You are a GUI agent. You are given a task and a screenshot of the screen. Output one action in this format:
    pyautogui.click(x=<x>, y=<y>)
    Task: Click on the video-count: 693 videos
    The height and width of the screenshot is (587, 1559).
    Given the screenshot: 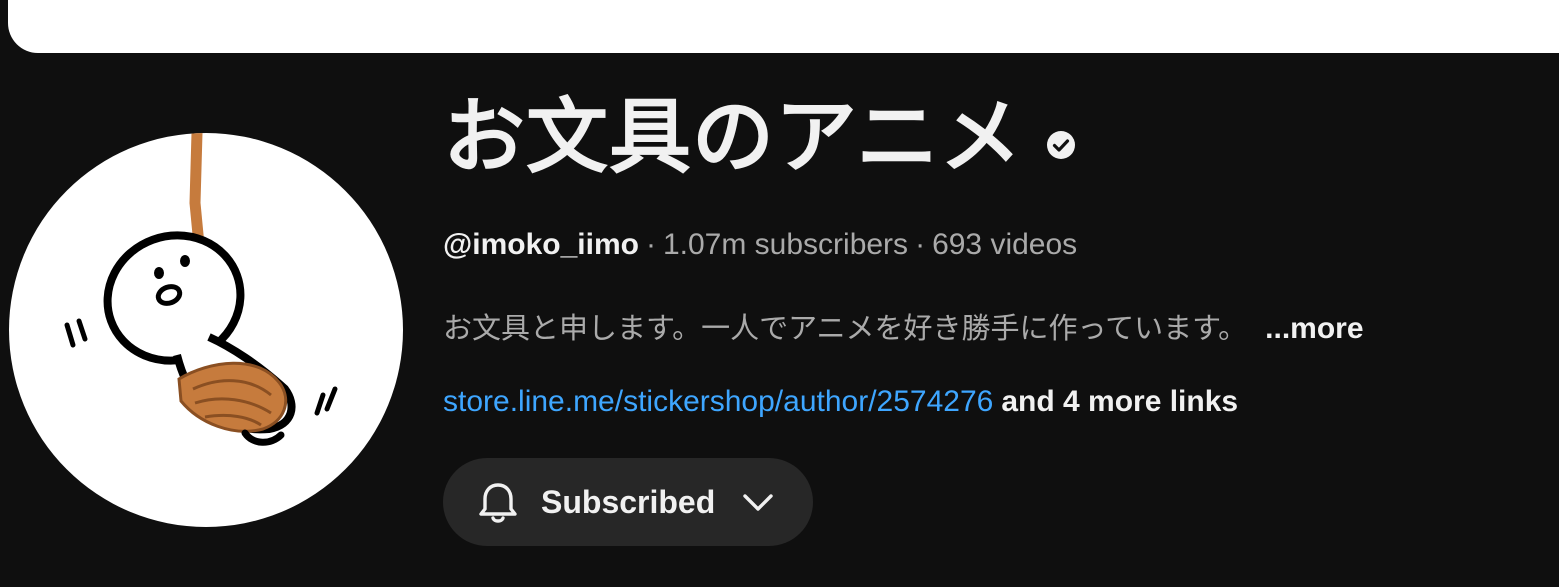 What is the action you would take?
    pyautogui.click(x=1005, y=244)
    